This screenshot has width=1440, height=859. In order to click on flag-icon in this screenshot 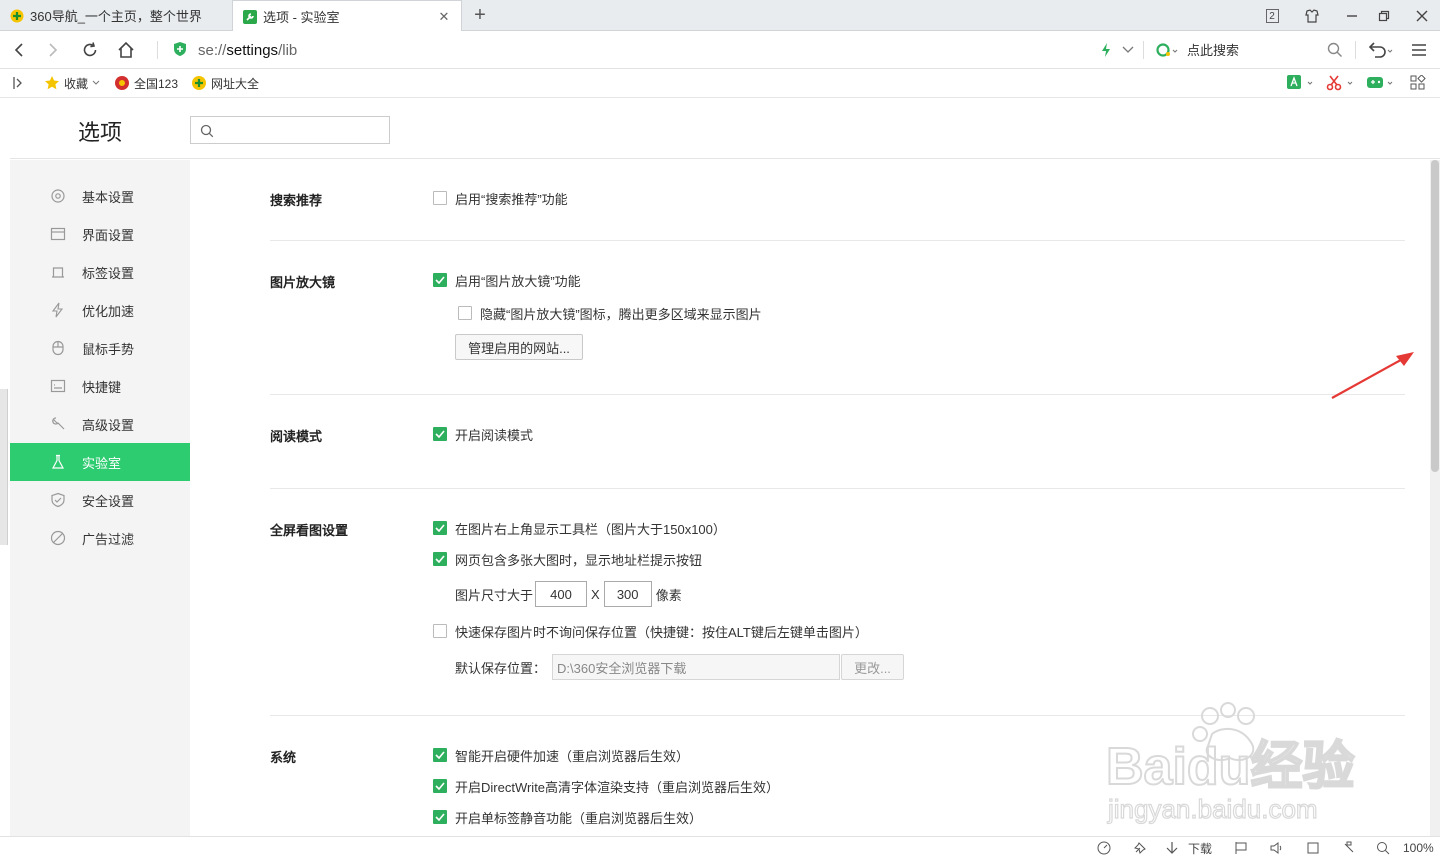, I will do `click(1241, 848)`.